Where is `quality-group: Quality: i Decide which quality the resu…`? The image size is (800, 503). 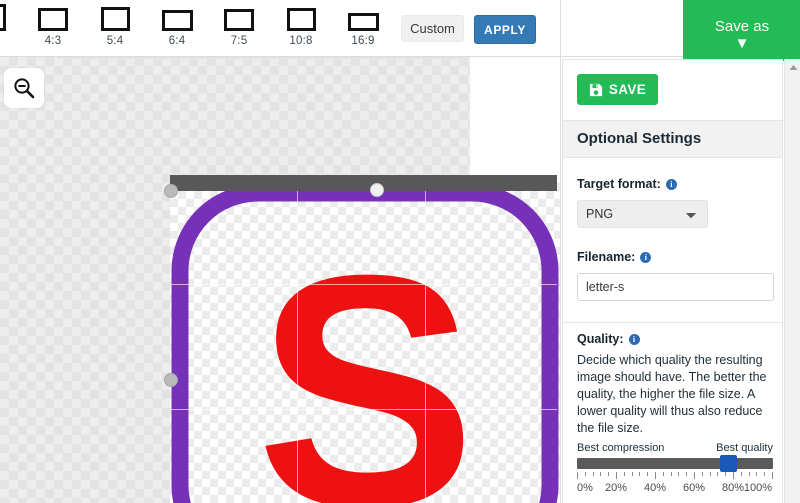 quality-group: Quality: i Decide which quality the resu… is located at coordinates (677, 384).